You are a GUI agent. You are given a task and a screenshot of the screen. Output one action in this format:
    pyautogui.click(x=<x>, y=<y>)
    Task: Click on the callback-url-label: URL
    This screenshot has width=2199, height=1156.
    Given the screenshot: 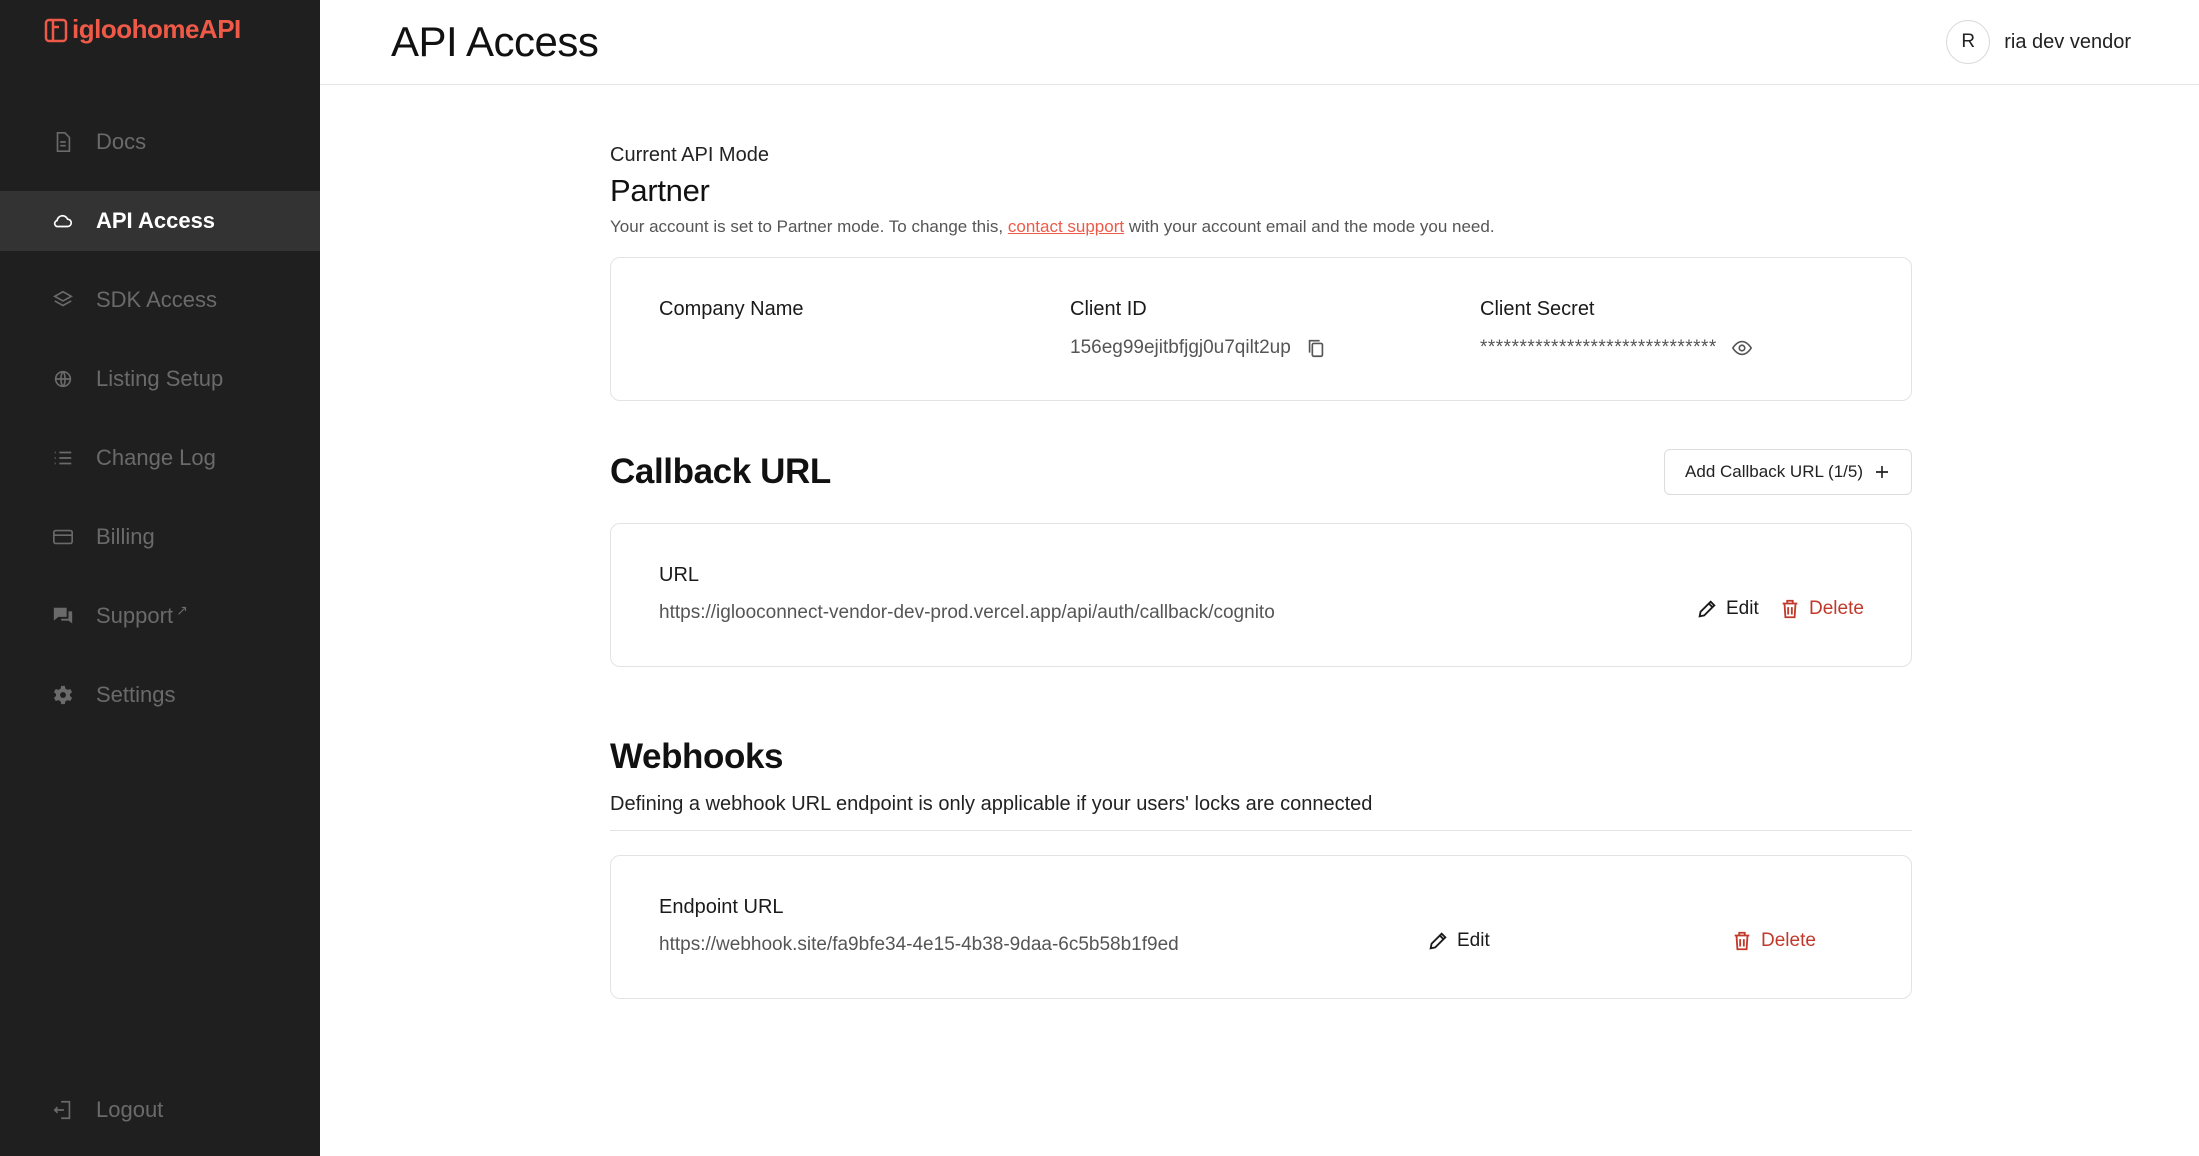 What is the action you would take?
    pyautogui.click(x=679, y=575)
    